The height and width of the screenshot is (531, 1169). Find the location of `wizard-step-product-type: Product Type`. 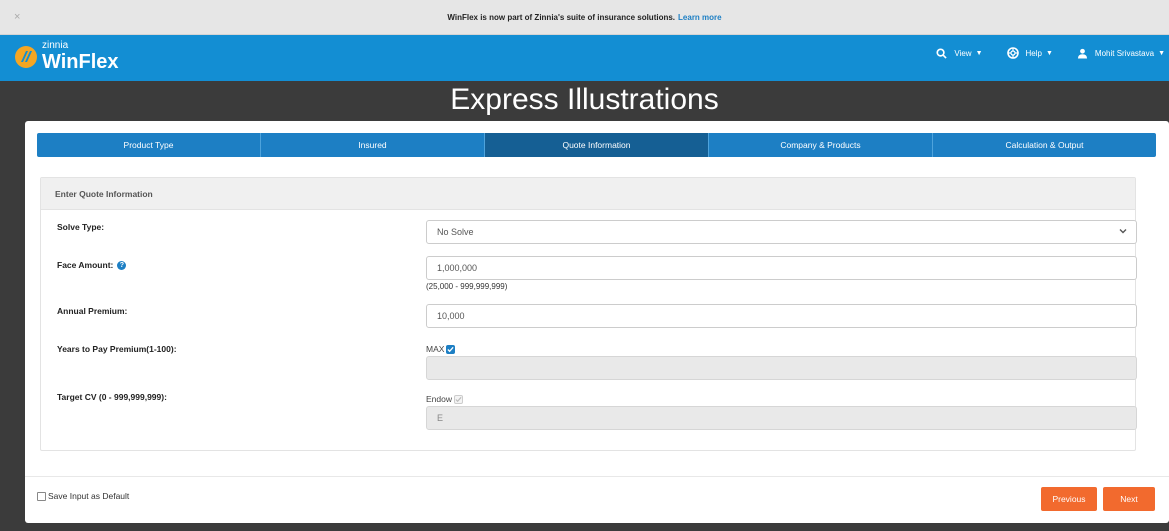

wizard-step-product-type: Product Type is located at coordinates (149, 145).